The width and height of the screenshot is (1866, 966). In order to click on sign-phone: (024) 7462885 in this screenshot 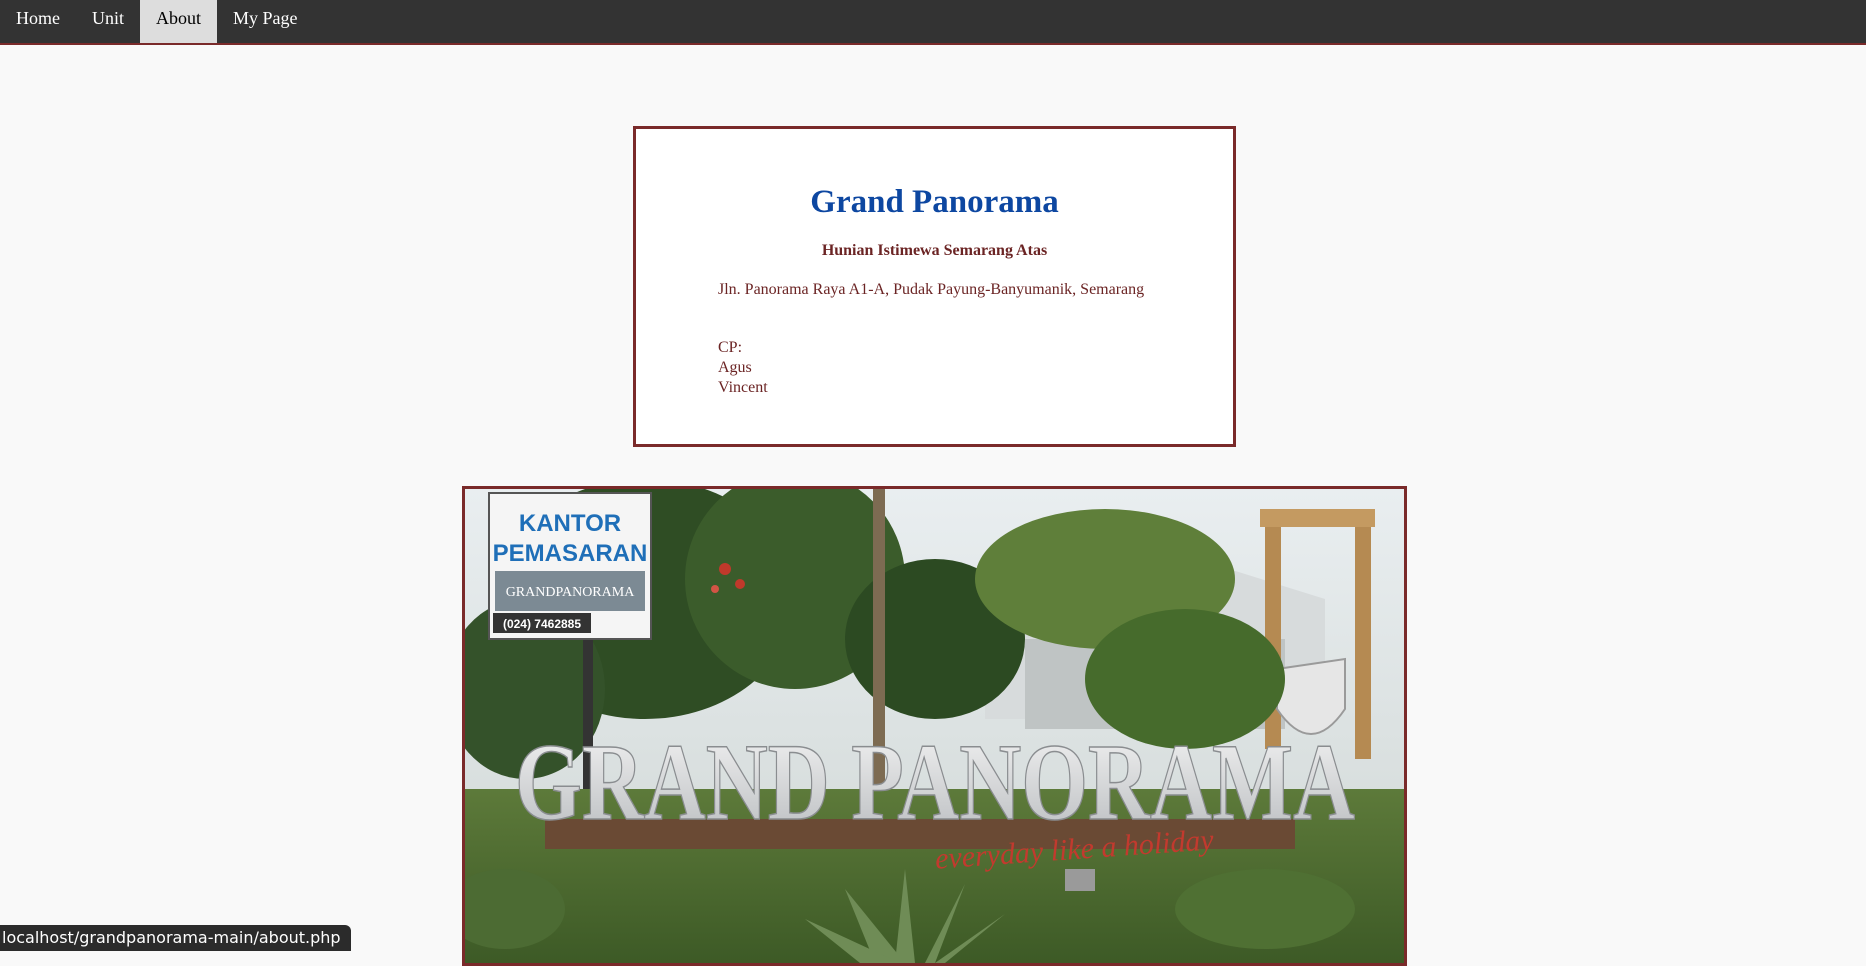, I will do `click(542, 624)`.